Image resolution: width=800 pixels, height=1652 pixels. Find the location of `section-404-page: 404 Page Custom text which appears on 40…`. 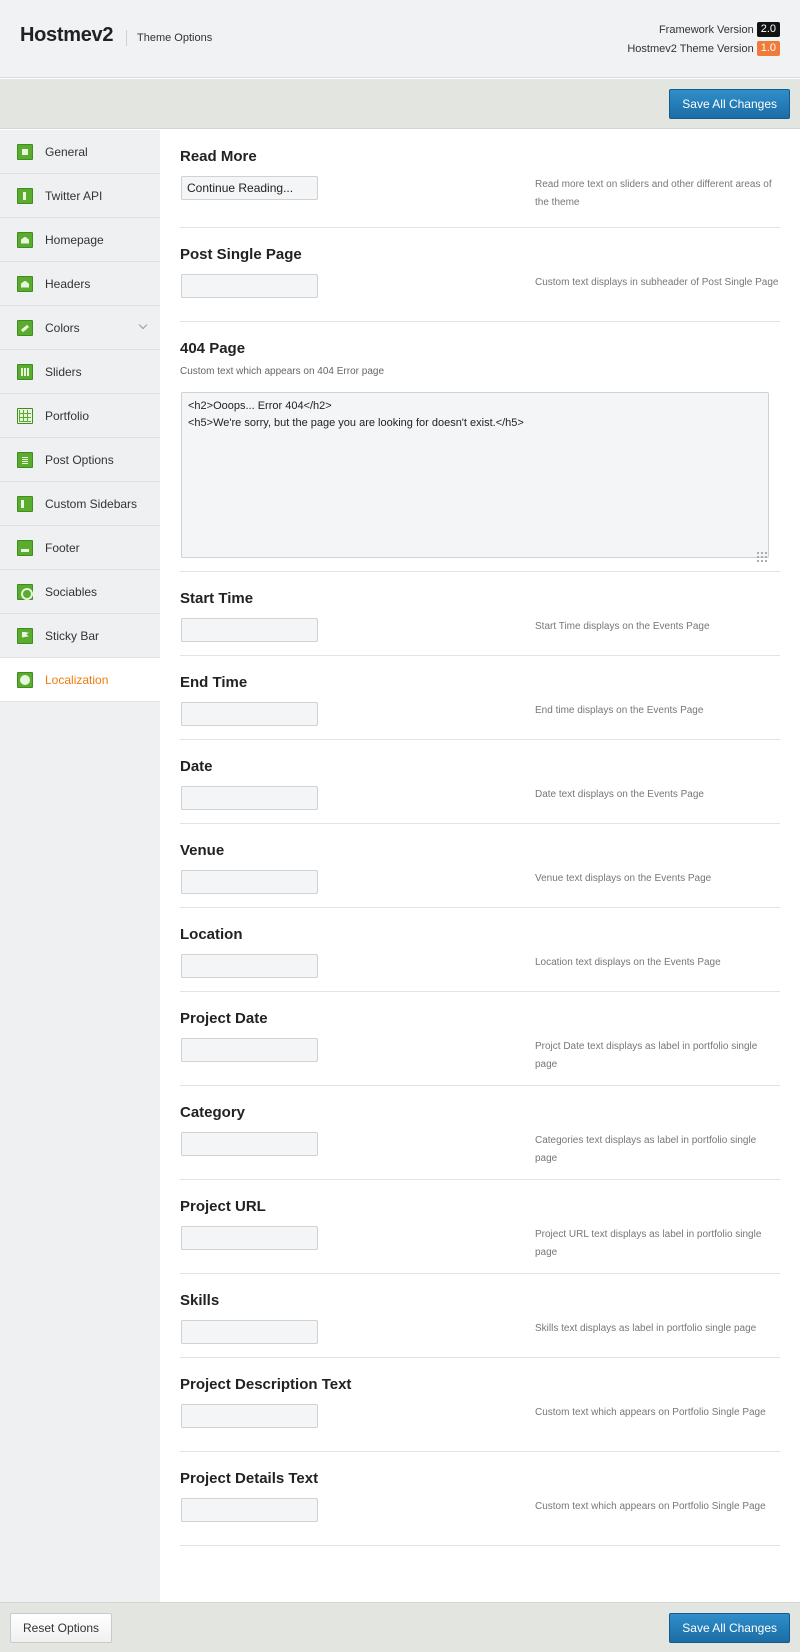

section-404-page: 404 Page Custom text which appears on 40… is located at coordinates (480, 447).